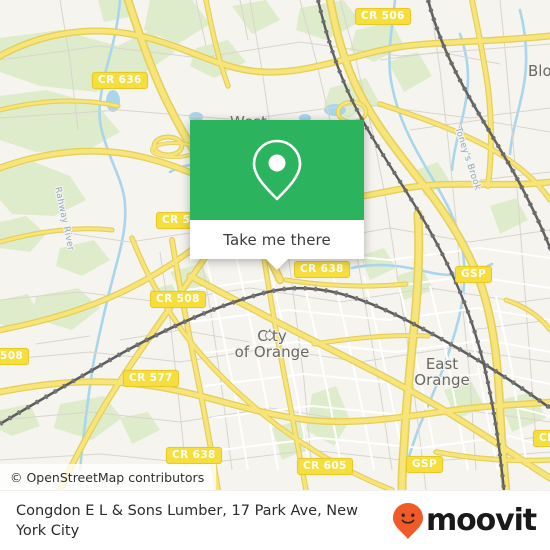  Describe the element at coordinates (178, 299) in the screenshot. I see `shield-cr-508: CR 508` at that location.